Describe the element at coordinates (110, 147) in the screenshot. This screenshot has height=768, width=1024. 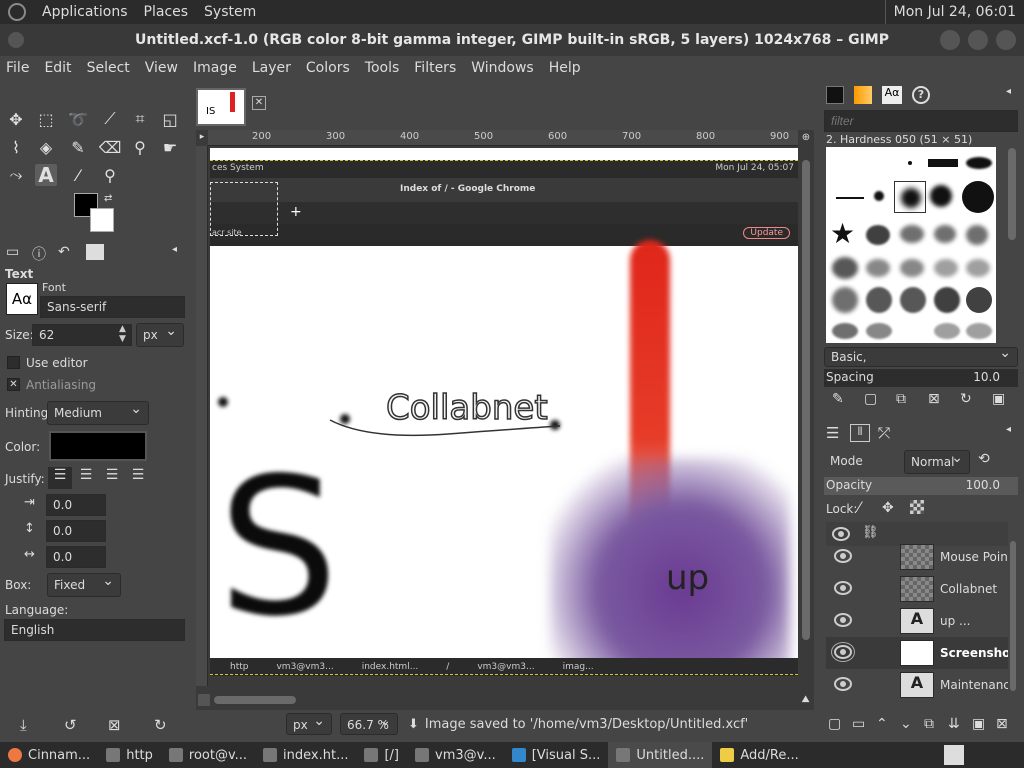
I see `eraser-tool-icon: ⌫` at that location.